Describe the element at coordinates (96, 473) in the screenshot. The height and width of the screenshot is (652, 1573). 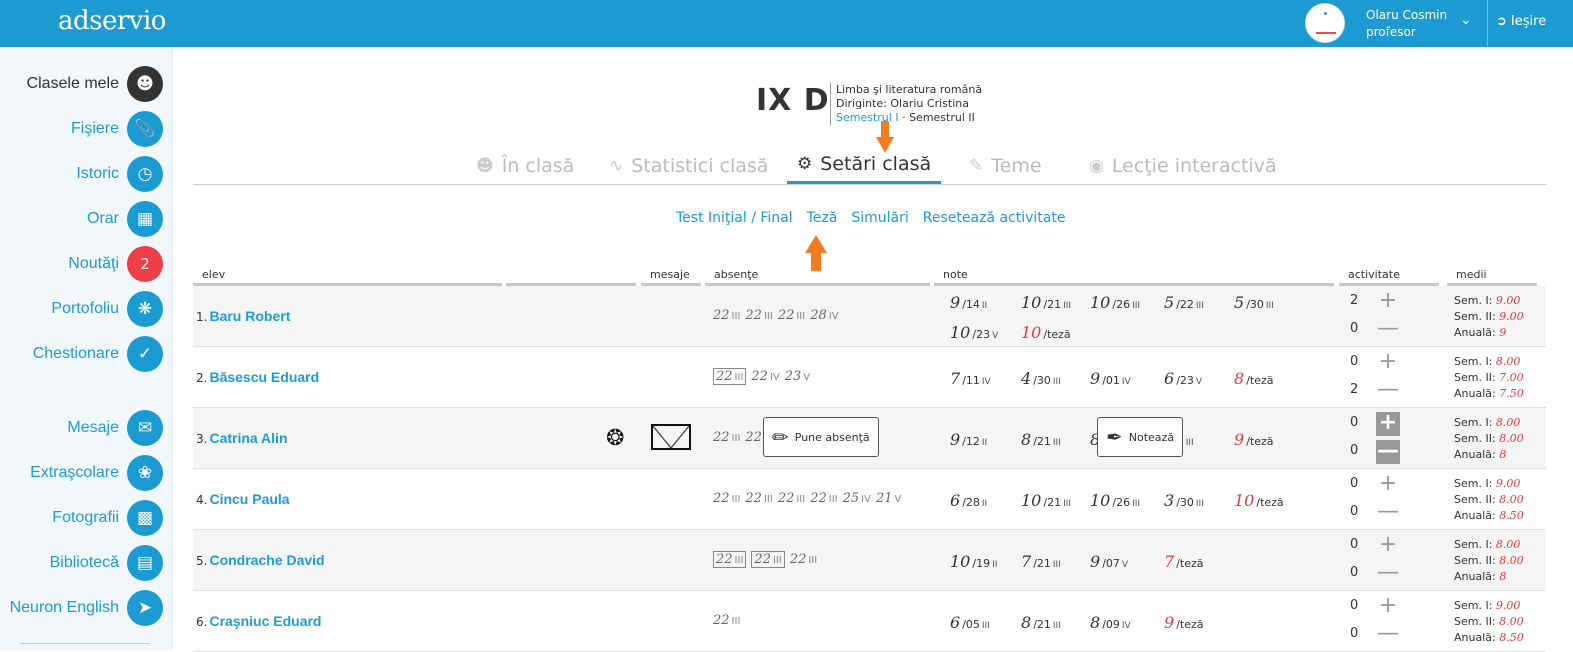
I see `sidebar-item-extrascolare: Extraşcolare ❀` at that location.